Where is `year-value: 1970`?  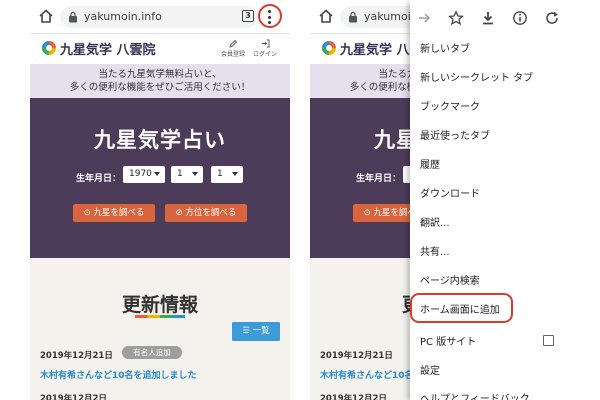
year-value: 1970 is located at coordinates (140, 174).